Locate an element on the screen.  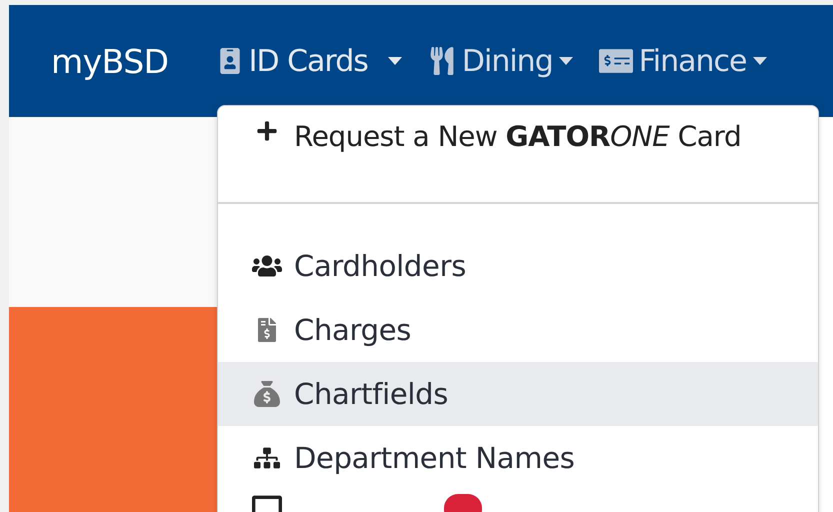
dropdown-item: Department Names is located at coordinates (518, 458).